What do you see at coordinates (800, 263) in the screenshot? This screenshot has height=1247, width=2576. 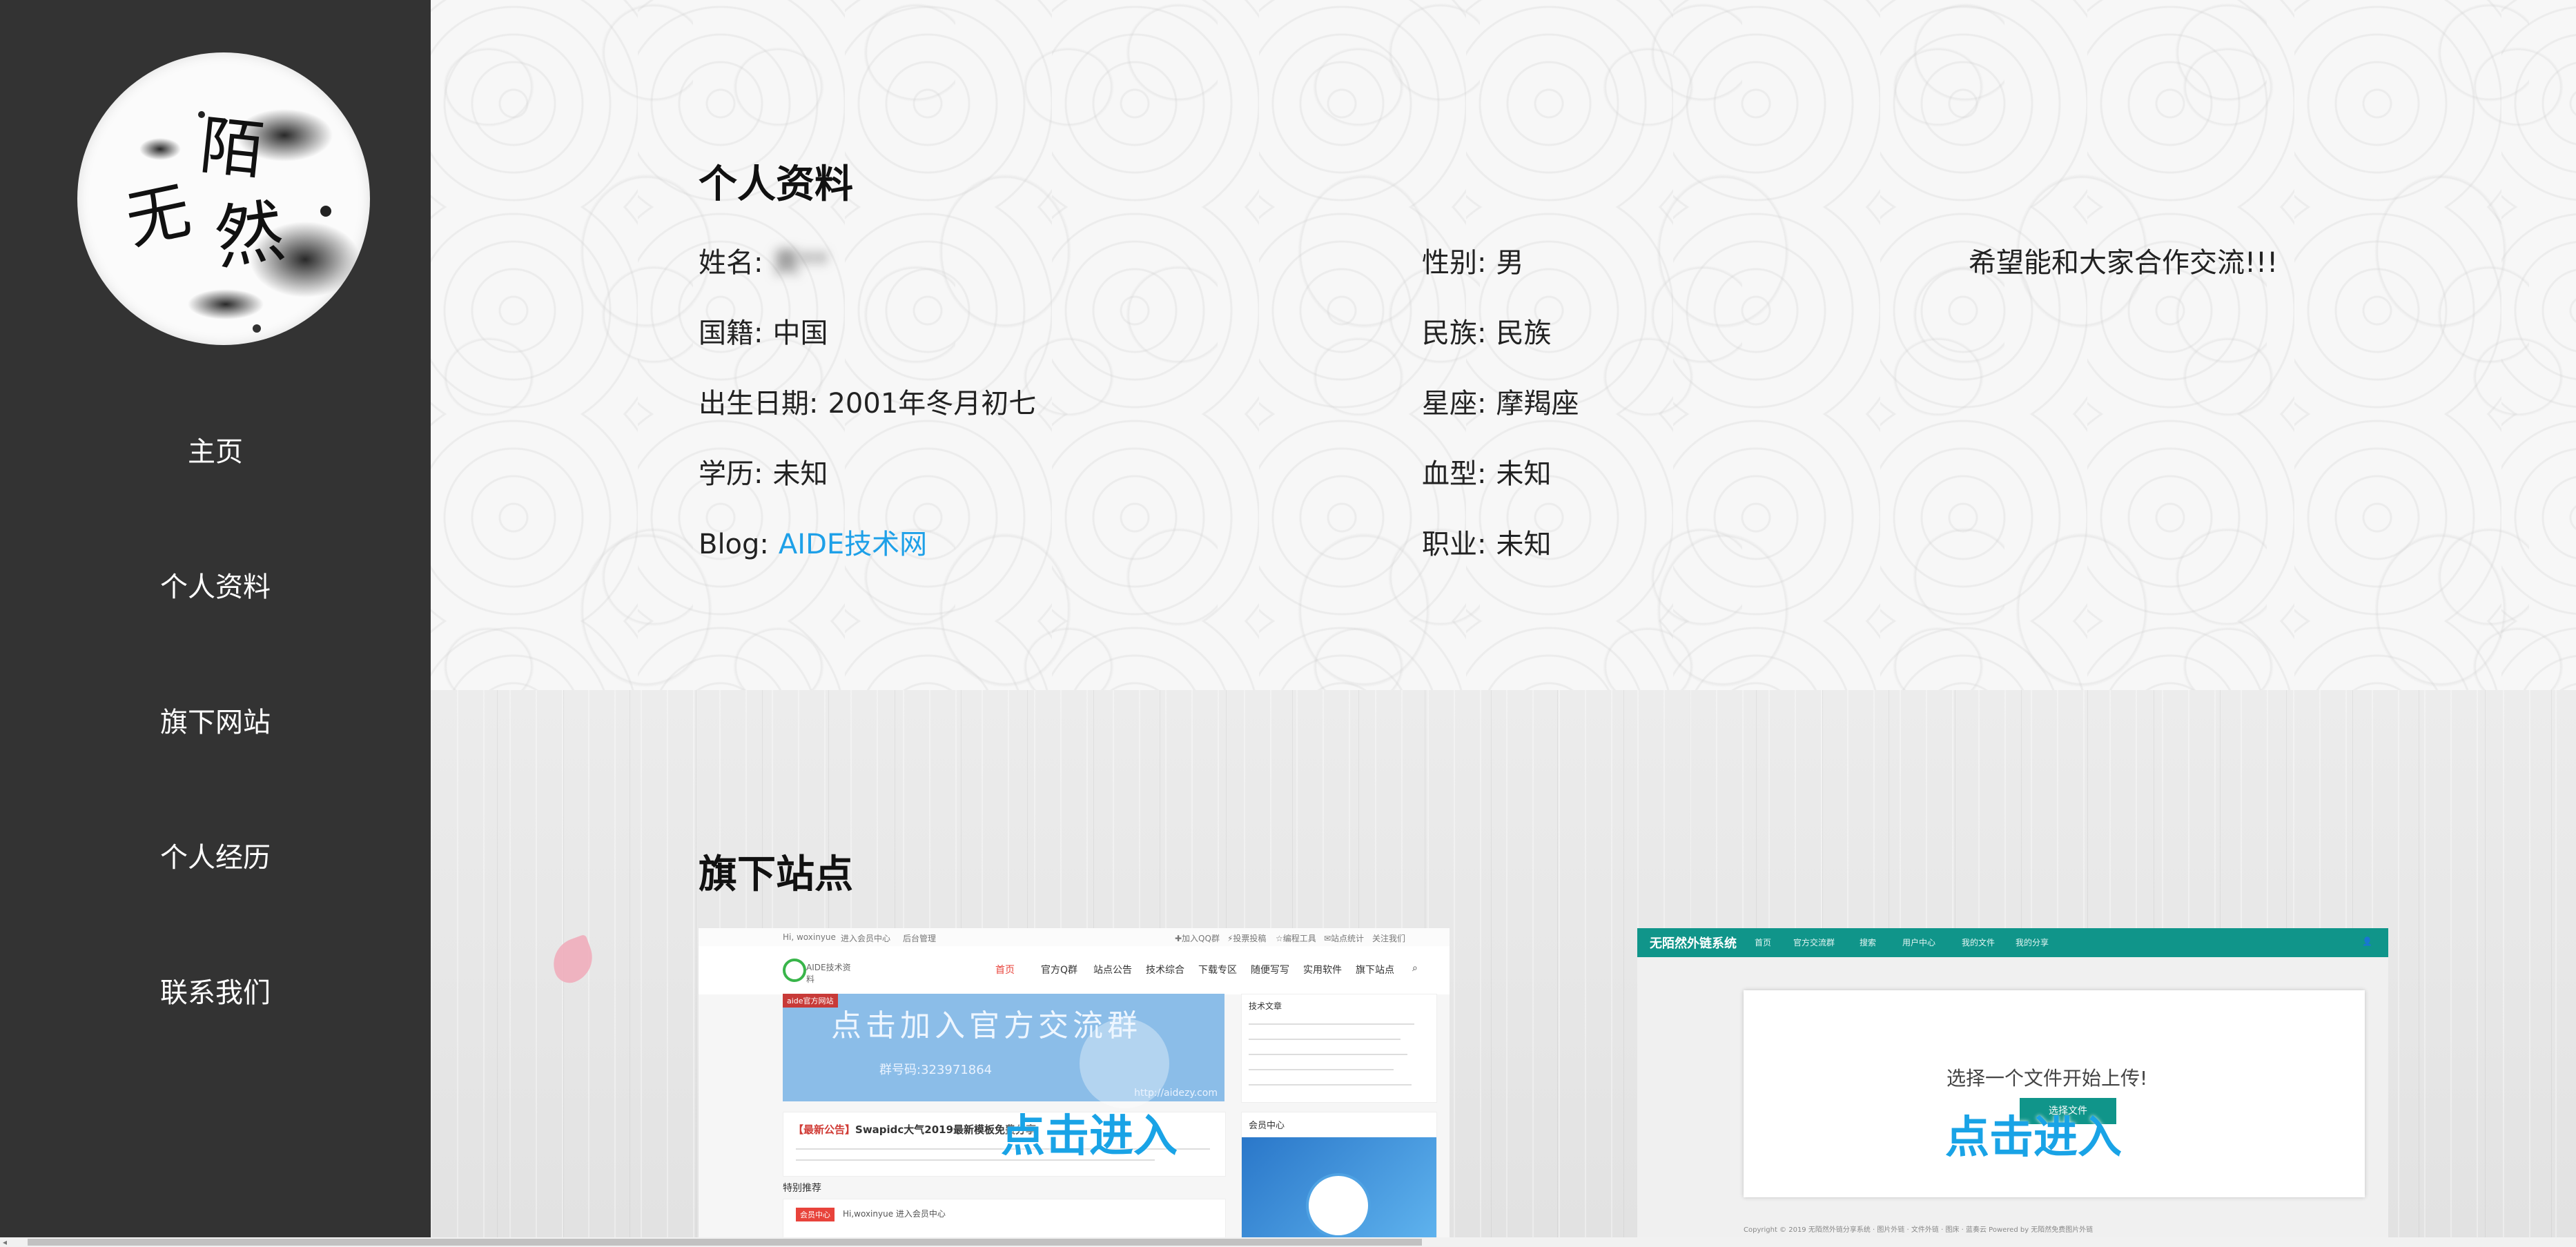 I see `field-name-value: 黄**` at bounding box center [800, 263].